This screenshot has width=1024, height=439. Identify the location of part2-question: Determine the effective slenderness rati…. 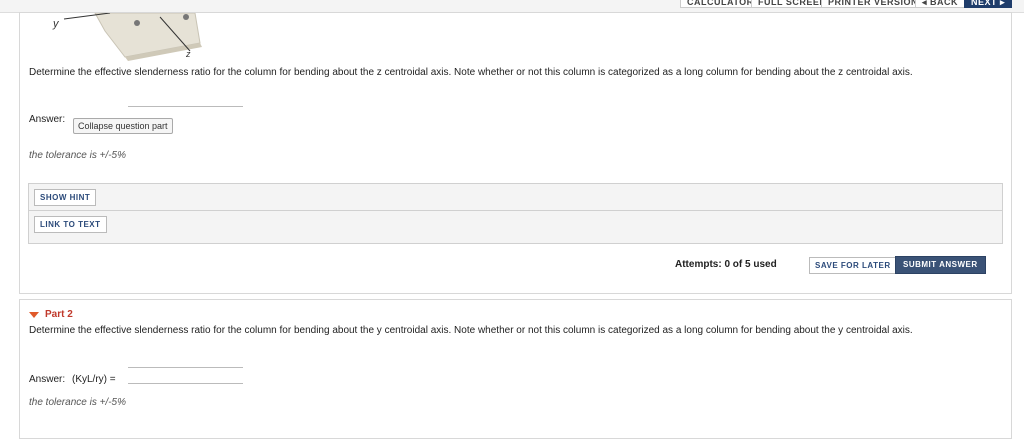
(471, 330).